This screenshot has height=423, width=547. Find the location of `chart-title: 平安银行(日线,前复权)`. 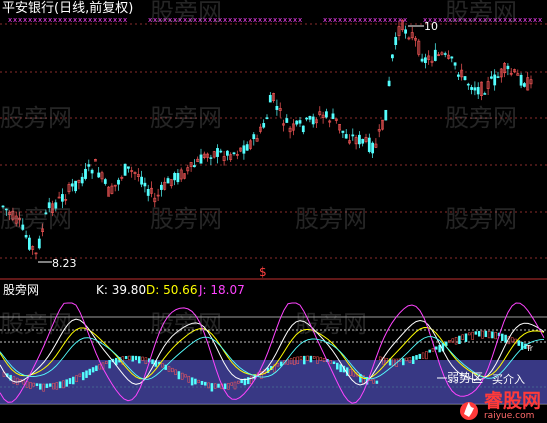

chart-title: 平安银行(日线,前复权) is located at coordinates (68, 8).